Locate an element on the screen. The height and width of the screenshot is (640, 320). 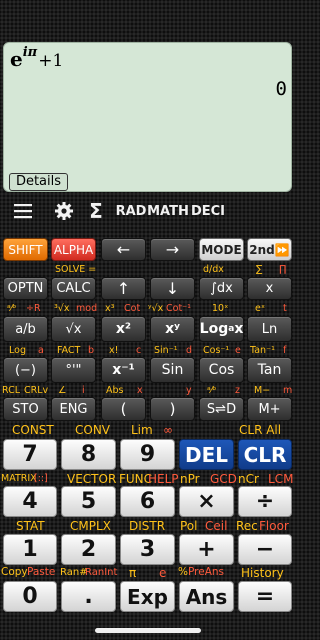
label-yroot: ʸ√x is located at coordinates (156, 308).